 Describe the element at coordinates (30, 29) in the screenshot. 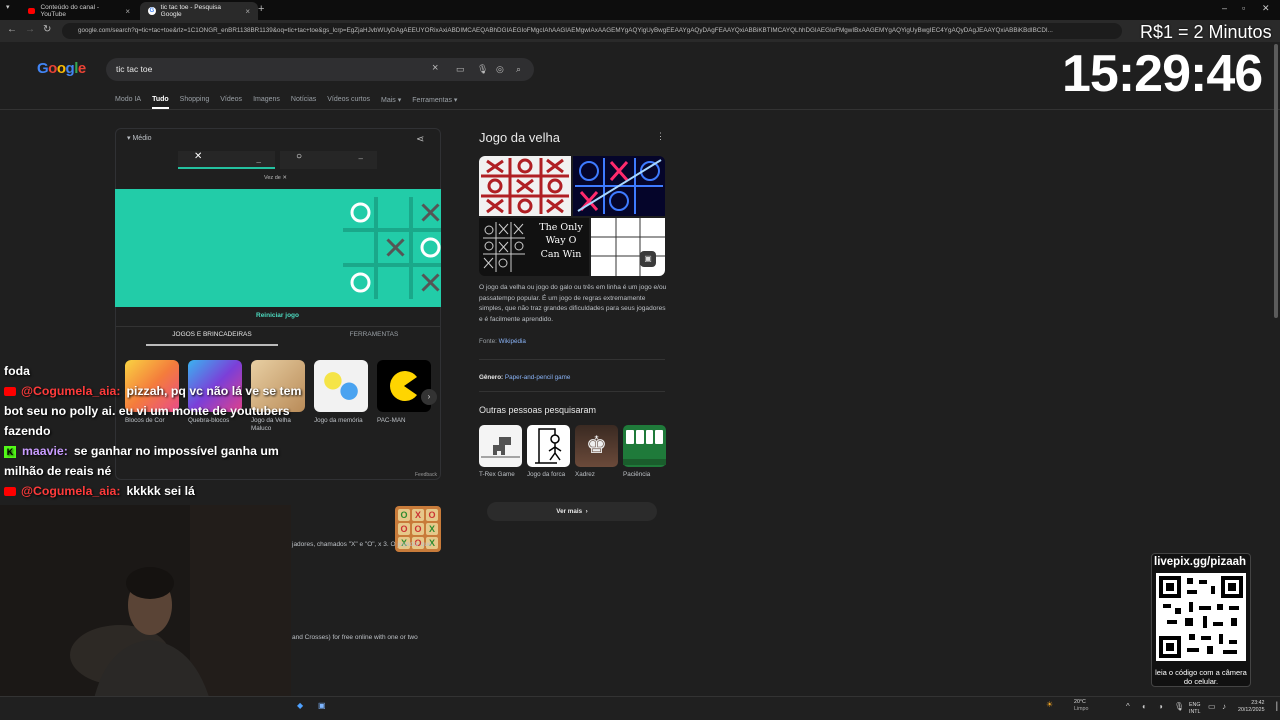

I see `forward-icon: →` at that location.